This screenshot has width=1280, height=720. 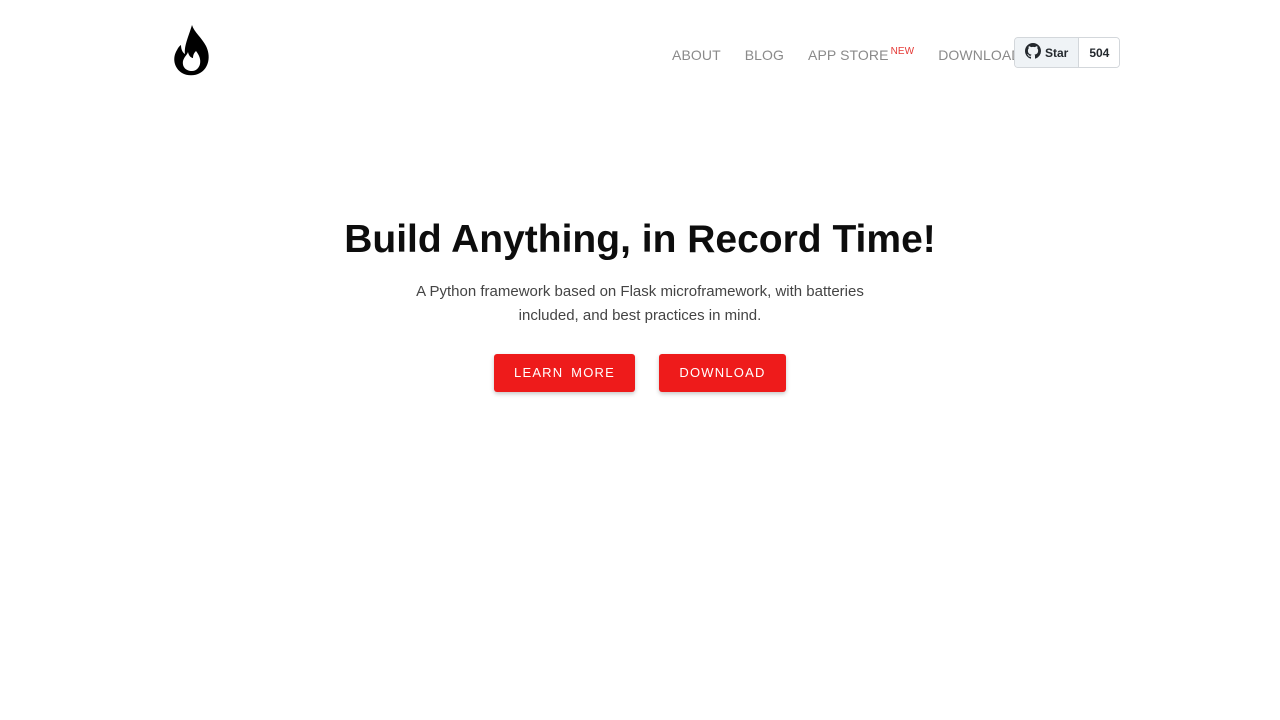 I want to click on download-button: DOWNLOAD, so click(x=722, y=373).